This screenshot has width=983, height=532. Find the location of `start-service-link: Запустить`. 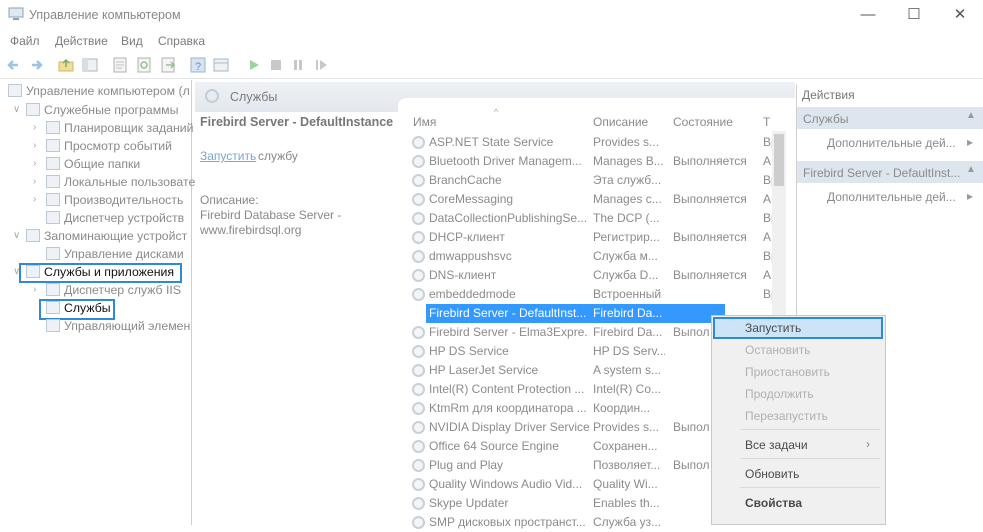

start-service-link: Запустить is located at coordinates (228, 156).